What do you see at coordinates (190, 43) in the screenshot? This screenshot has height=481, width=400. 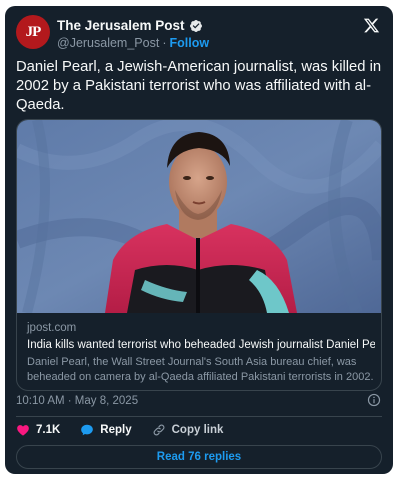 I see `follow-button: Follow` at bounding box center [190, 43].